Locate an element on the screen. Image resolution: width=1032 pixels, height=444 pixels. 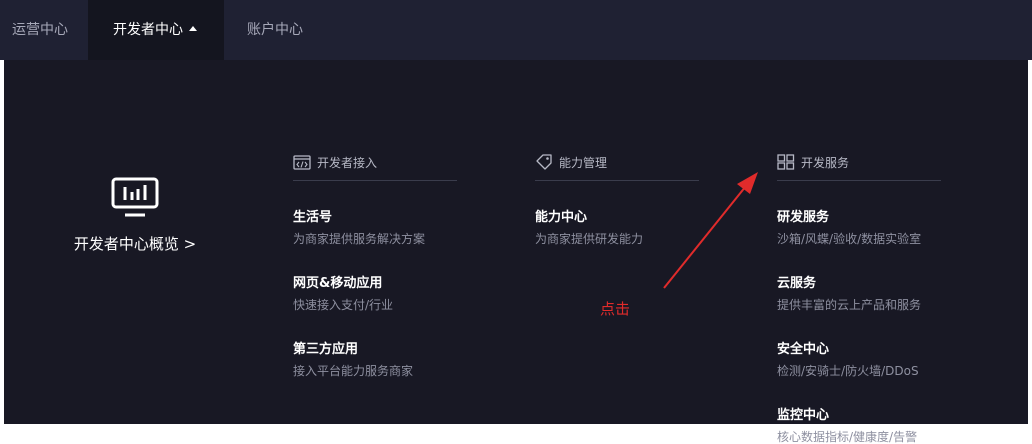
top-navigation: 运营中心 开发者中心 账户中心 is located at coordinates (516, 30).